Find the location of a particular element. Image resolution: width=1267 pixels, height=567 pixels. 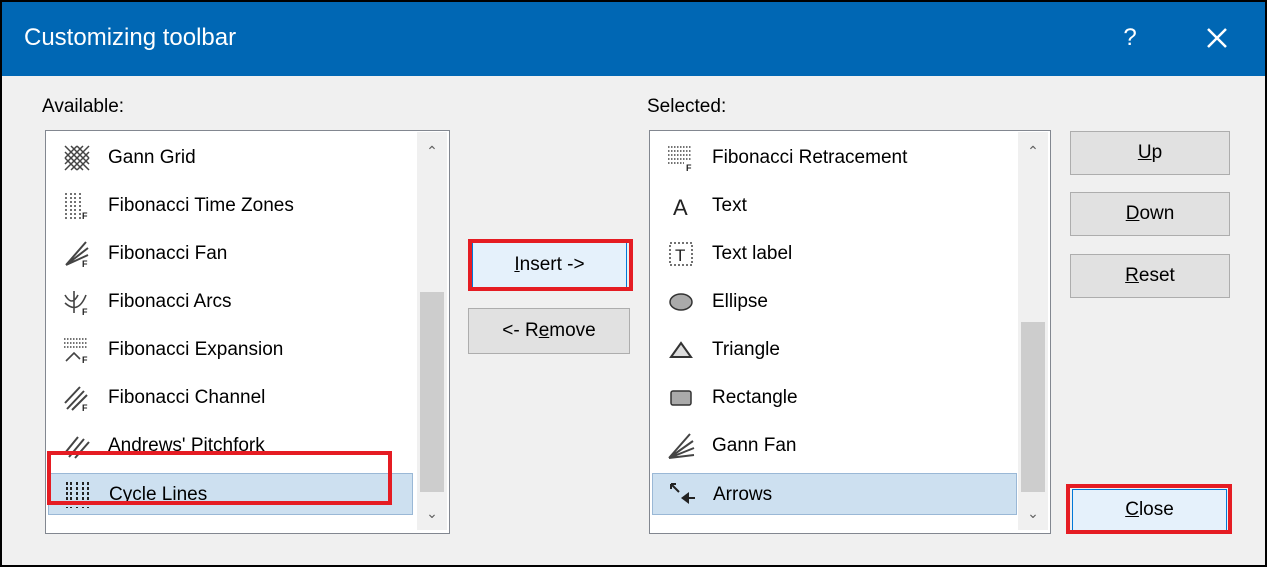

available-item-label: Fibonacci Arcs is located at coordinates (170, 301).